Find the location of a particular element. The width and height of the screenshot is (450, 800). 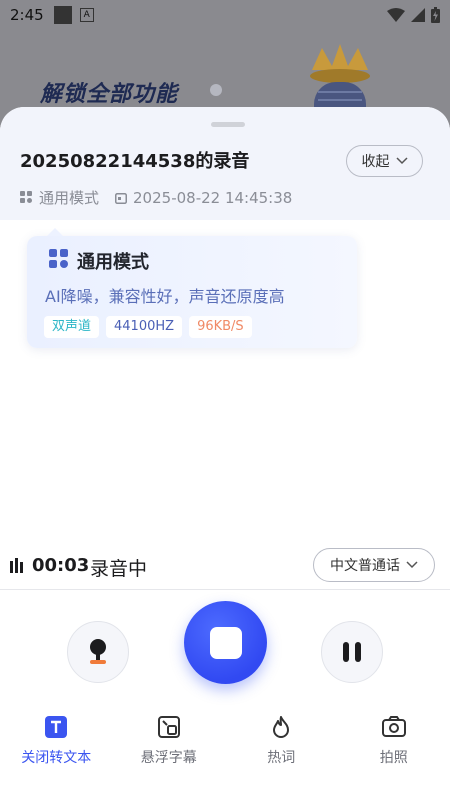

status-bar: 2:45 A is located at coordinates (225, 15).